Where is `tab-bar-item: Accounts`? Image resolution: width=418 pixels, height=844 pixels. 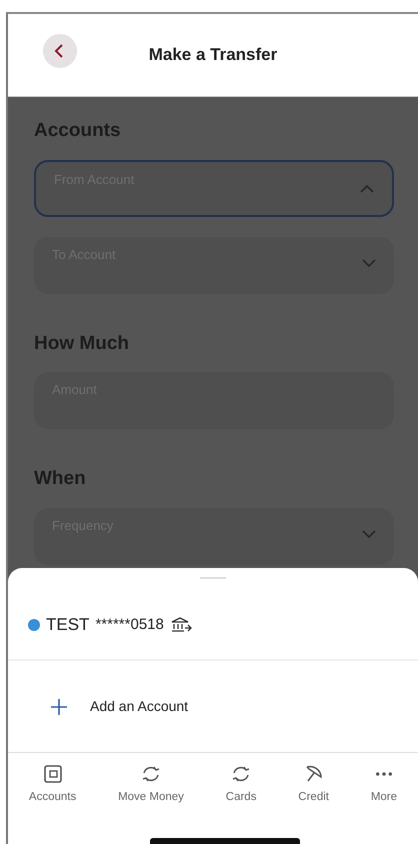 tab-bar-item: Accounts is located at coordinates (52, 784).